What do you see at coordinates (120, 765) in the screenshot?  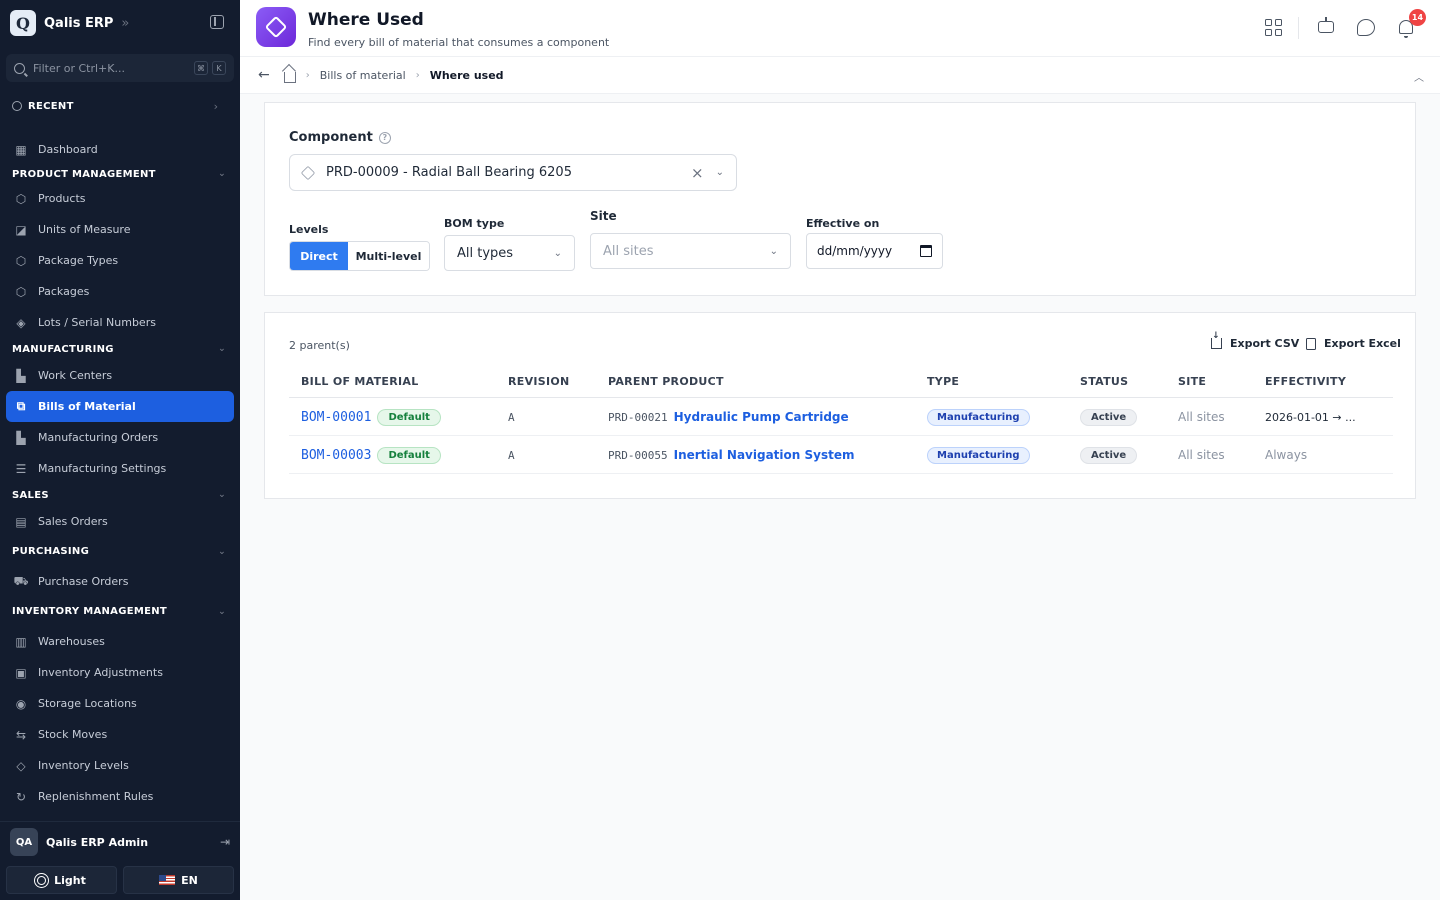 I see `sidebar-item-inventory-levels: ◇ Inventory Levels` at bounding box center [120, 765].